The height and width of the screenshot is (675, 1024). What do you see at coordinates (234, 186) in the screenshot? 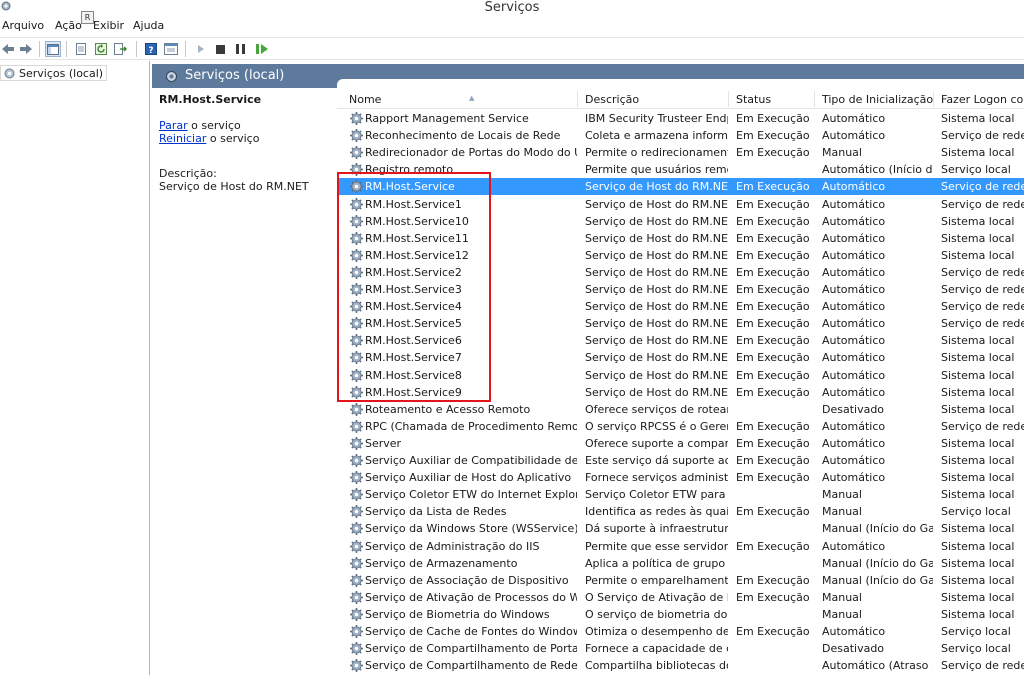
I see `description-text: Serviço de Host do RM.NET` at bounding box center [234, 186].